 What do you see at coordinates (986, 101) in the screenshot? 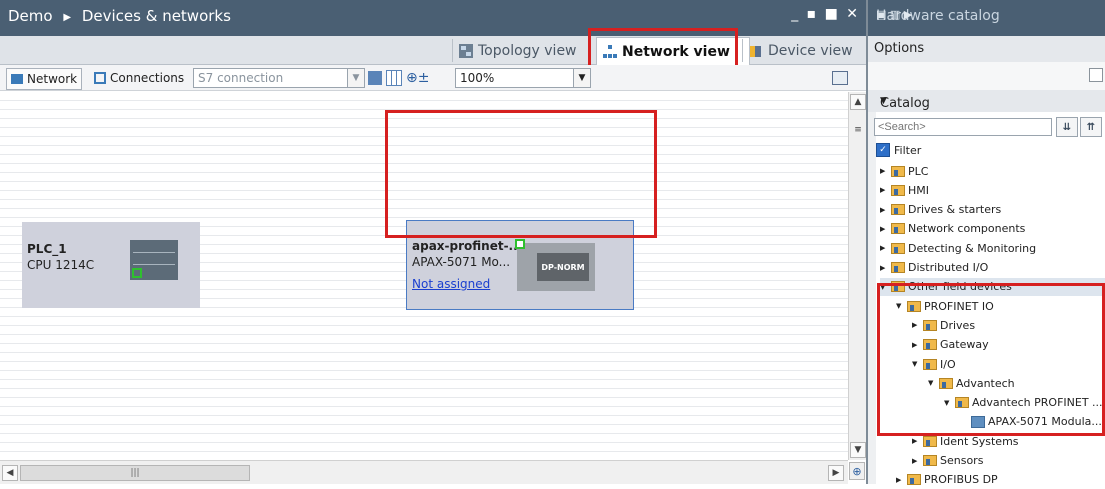
I see `catalog-header: ▼ Catalog` at bounding box center [986, 101].